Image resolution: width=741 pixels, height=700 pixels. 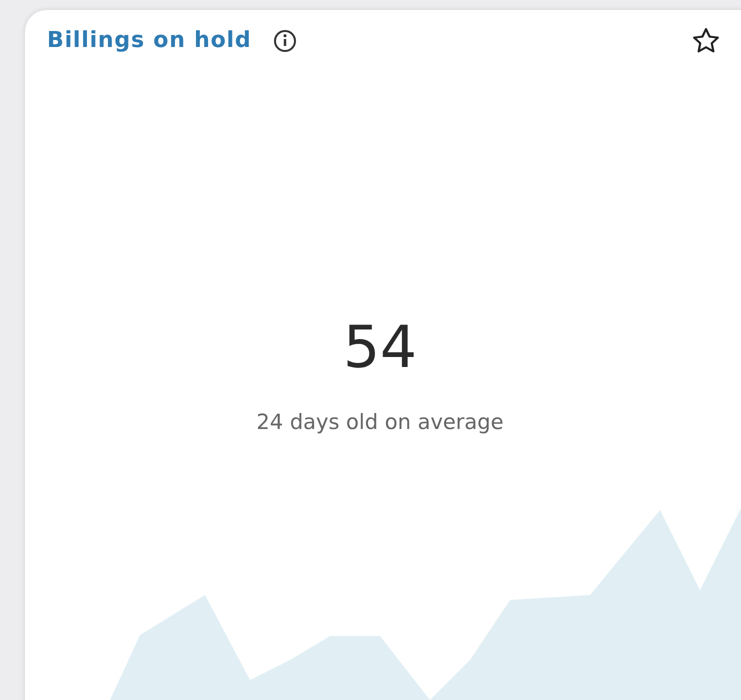 I want to click on metric-subtitle: 24 days old on average, so click(x=380, y=422).